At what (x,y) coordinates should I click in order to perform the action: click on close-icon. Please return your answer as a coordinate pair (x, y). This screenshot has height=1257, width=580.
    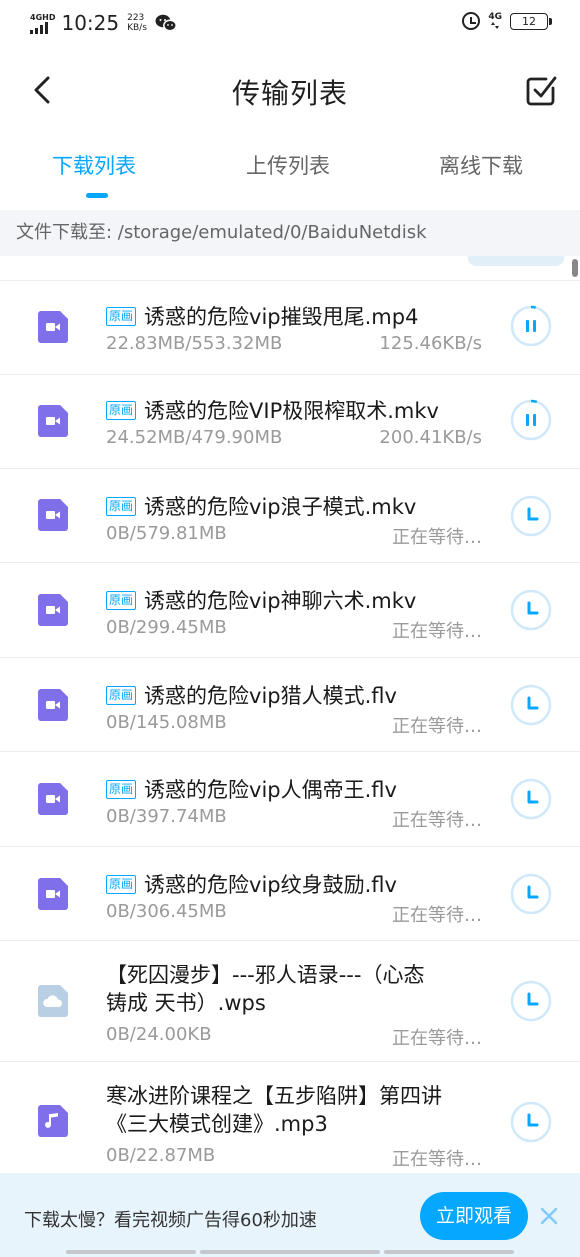
    Looking at the image, I should click on (549, 1216).